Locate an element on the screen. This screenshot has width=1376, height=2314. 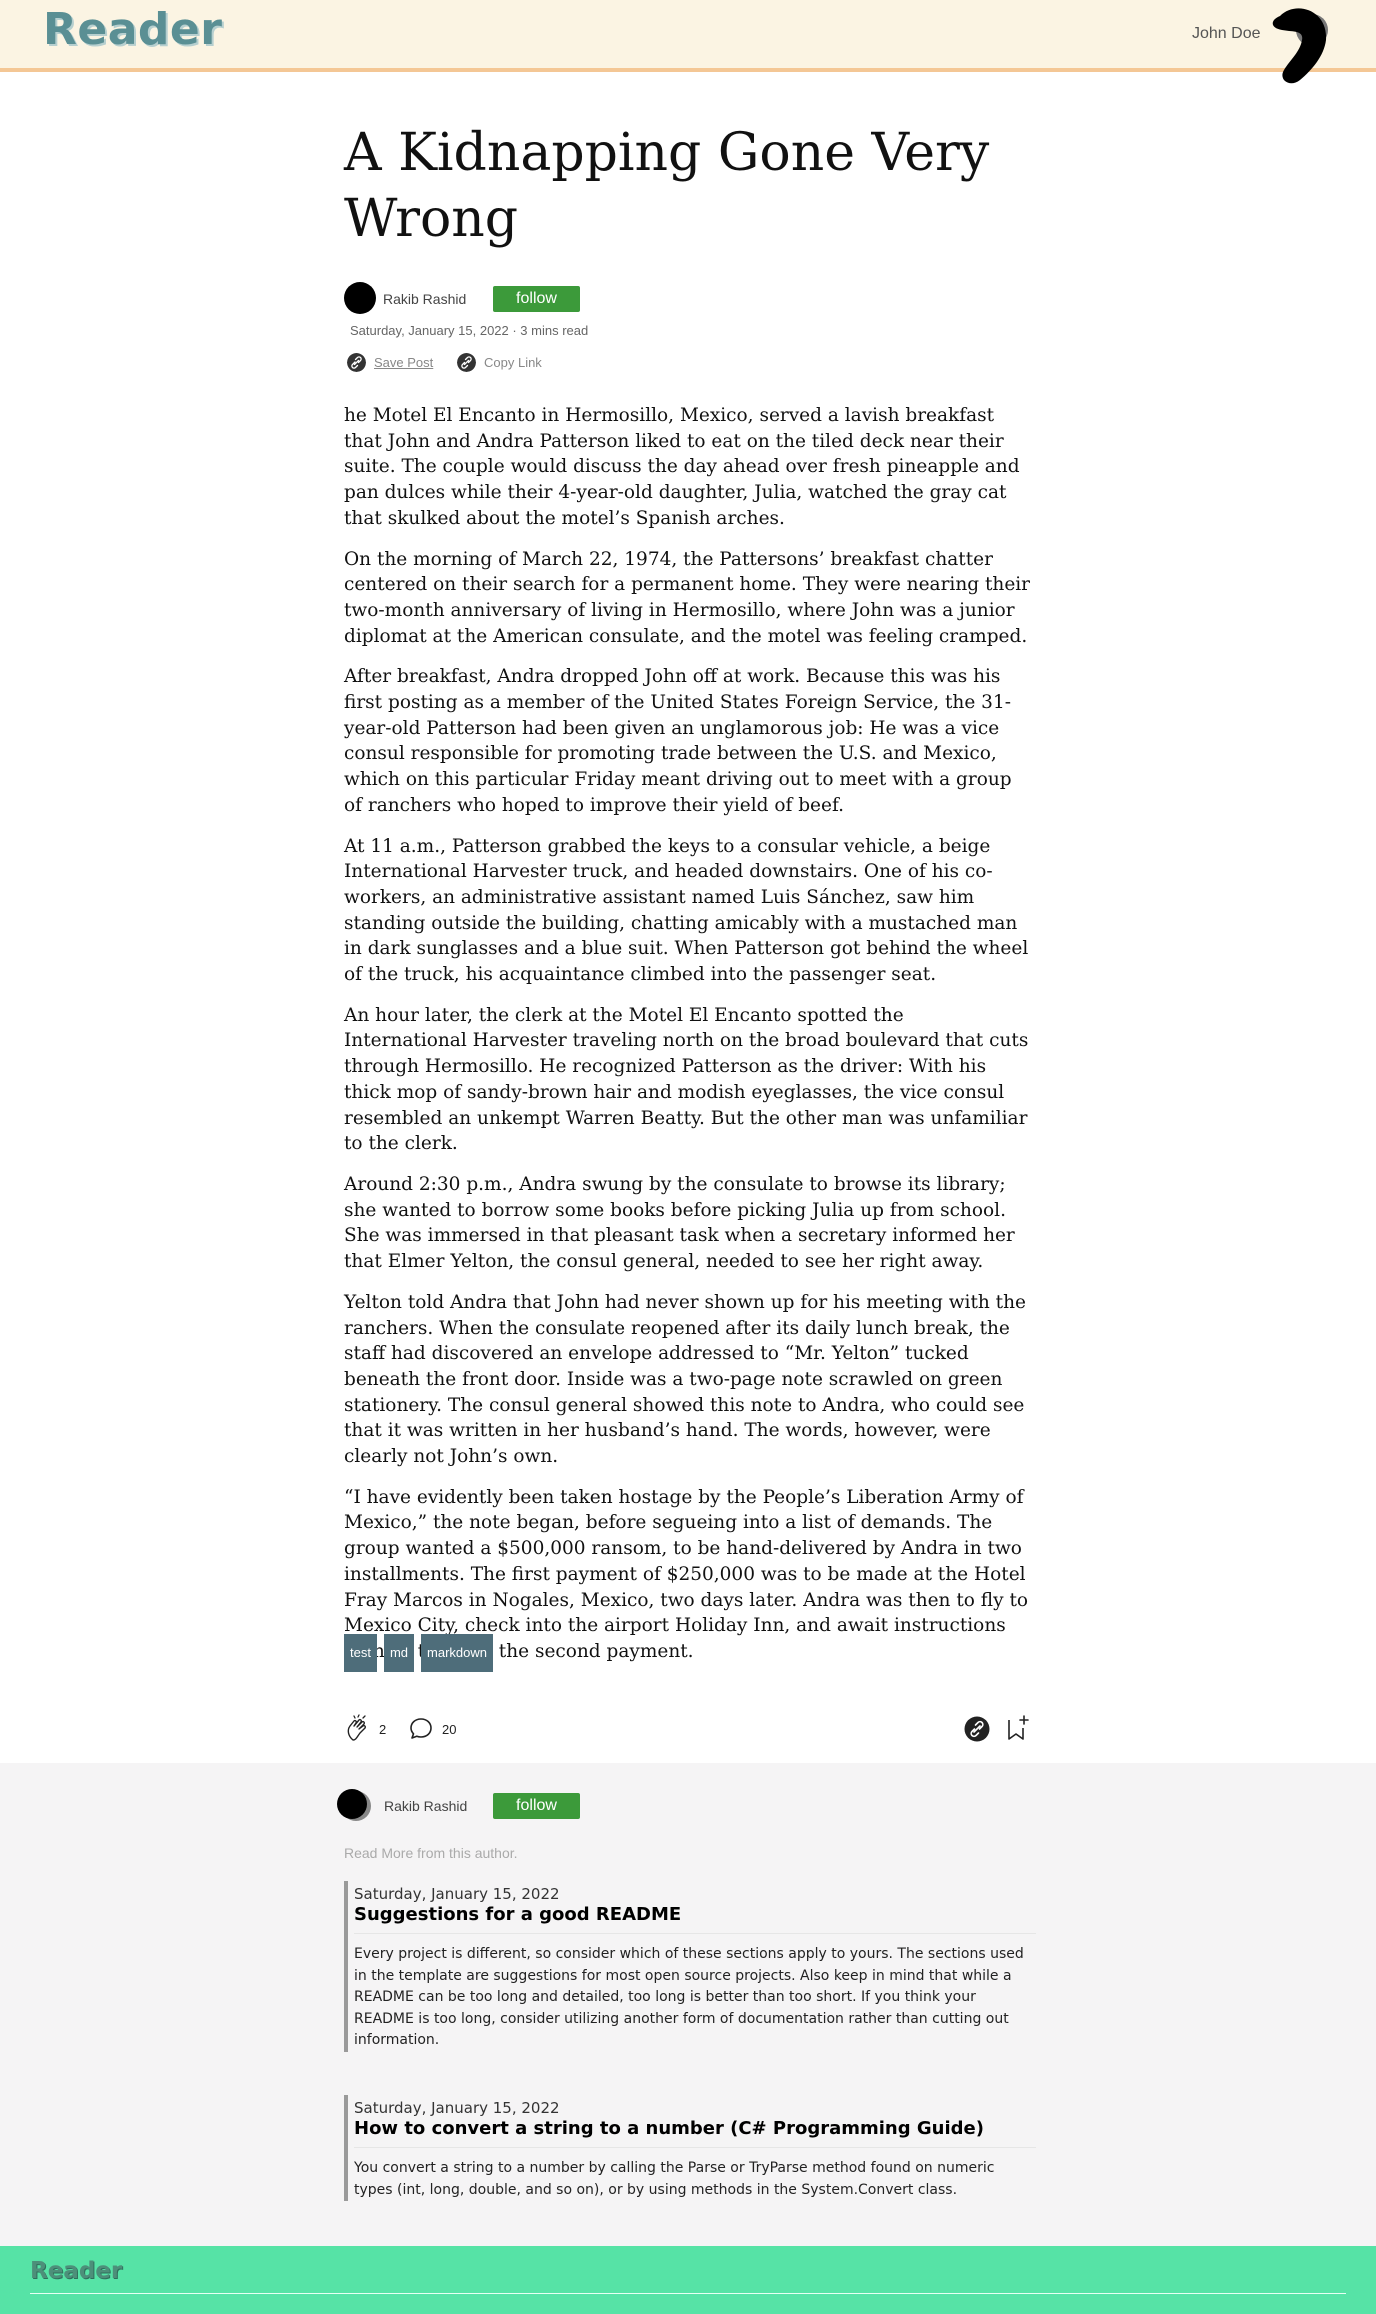
author-row: Rakib Rashid follow is located at coordinates (544, 299).